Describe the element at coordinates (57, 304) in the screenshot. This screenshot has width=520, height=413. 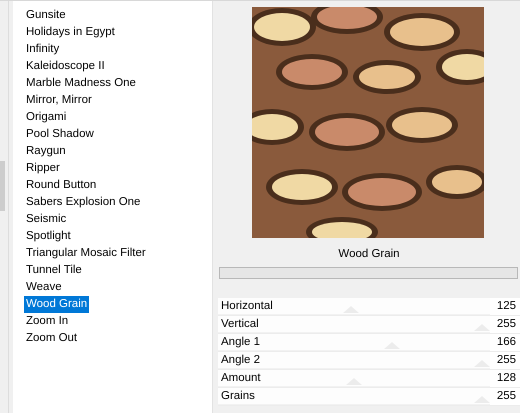
I see `effect-list-item: Wood Grain` at that location.